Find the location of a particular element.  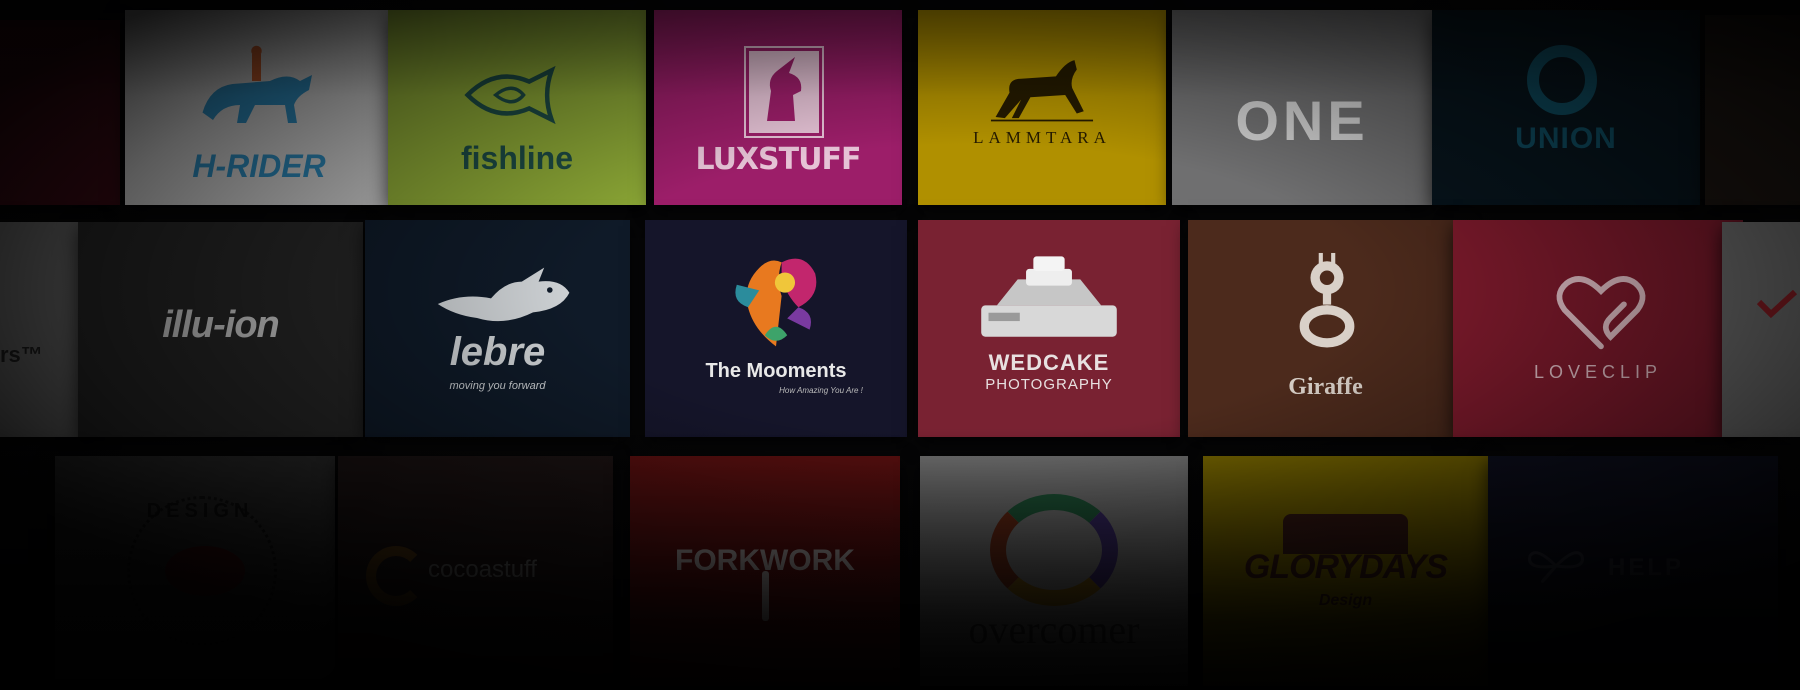

tile-giraffe: Giraffe is located at coordinates (1325, 328).